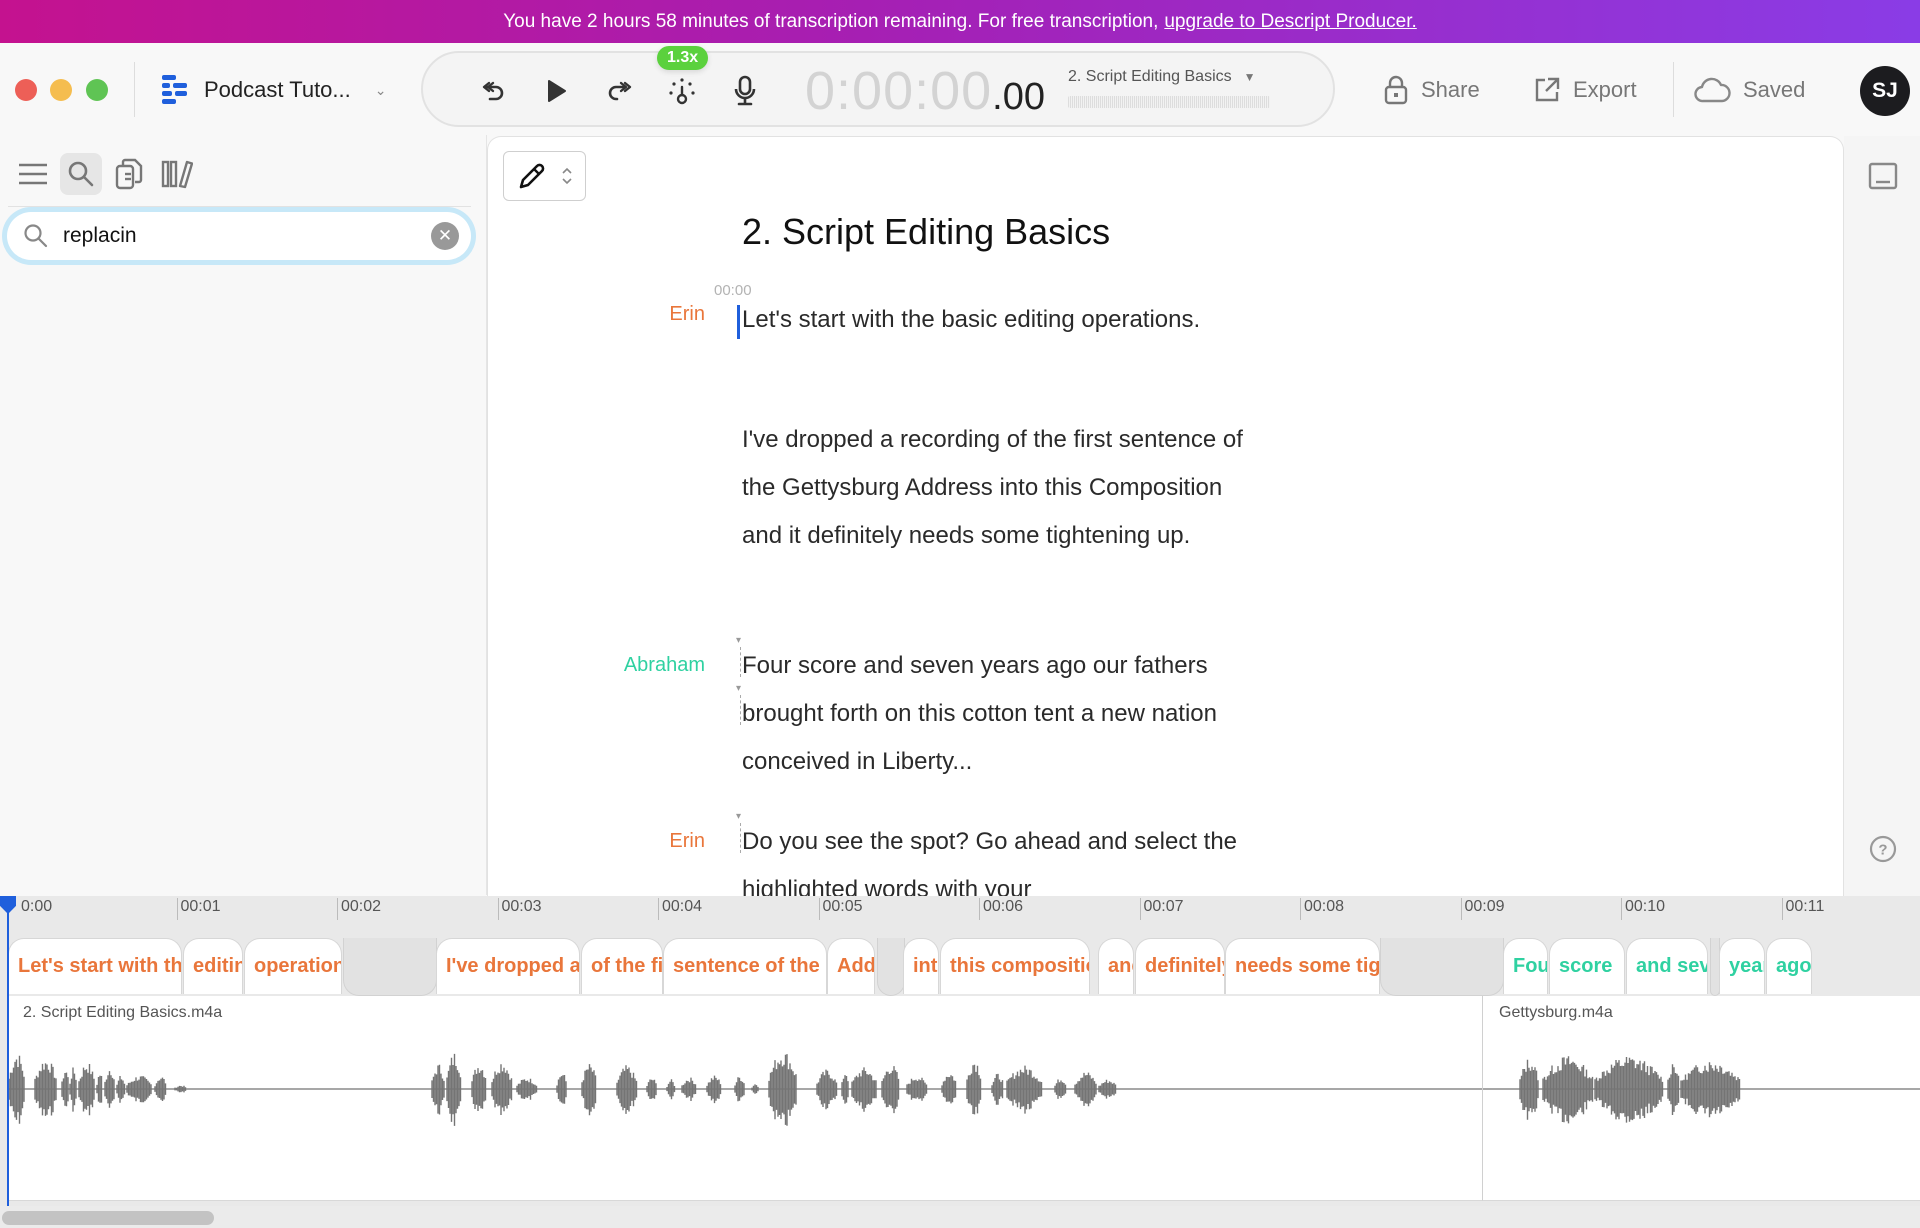  Describe the element at coordinates (645, 665) in the screenshot. I see `speaker-label: Abraham` at that location.